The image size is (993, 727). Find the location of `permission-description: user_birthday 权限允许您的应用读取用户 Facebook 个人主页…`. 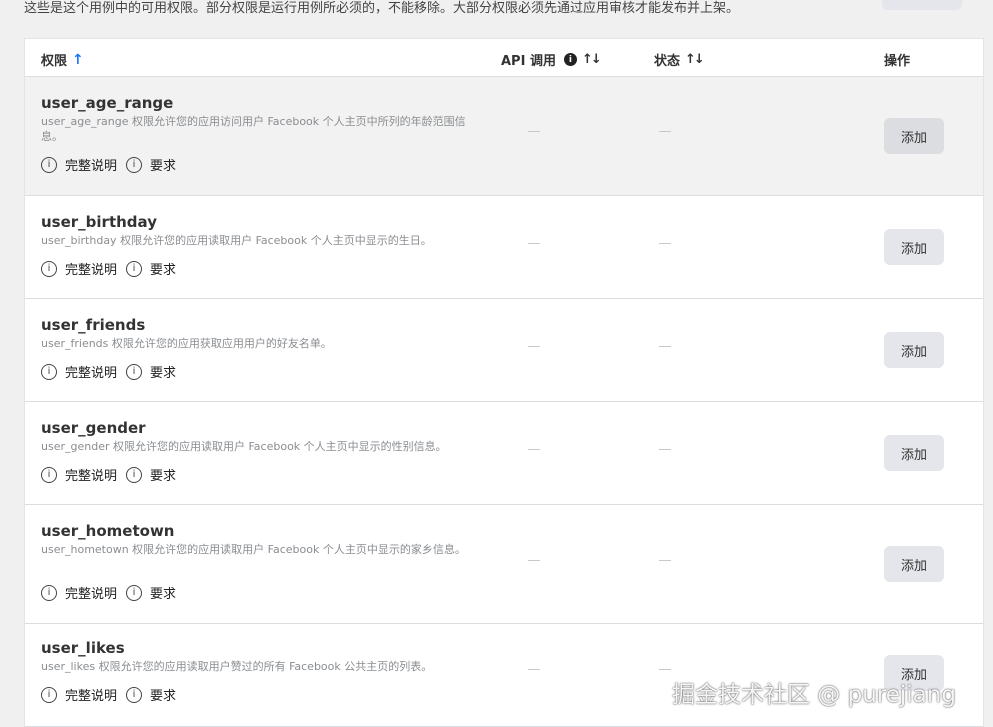

permission-description: user_birthday 权限允许您的应用读取用户 Facebook 个人主页… is located at coordinates (236, 240).